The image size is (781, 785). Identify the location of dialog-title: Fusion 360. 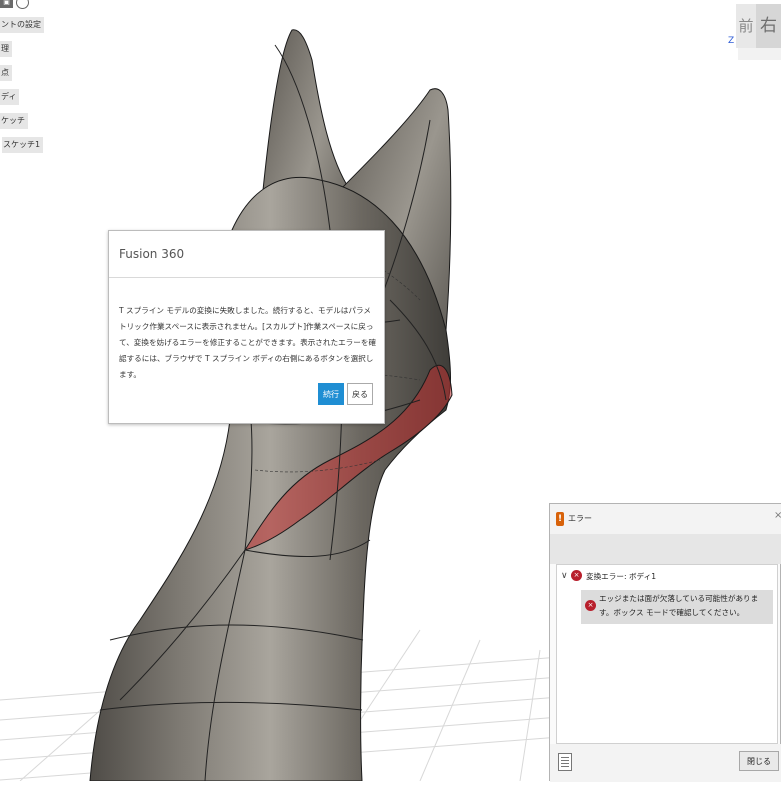
(152, 254).